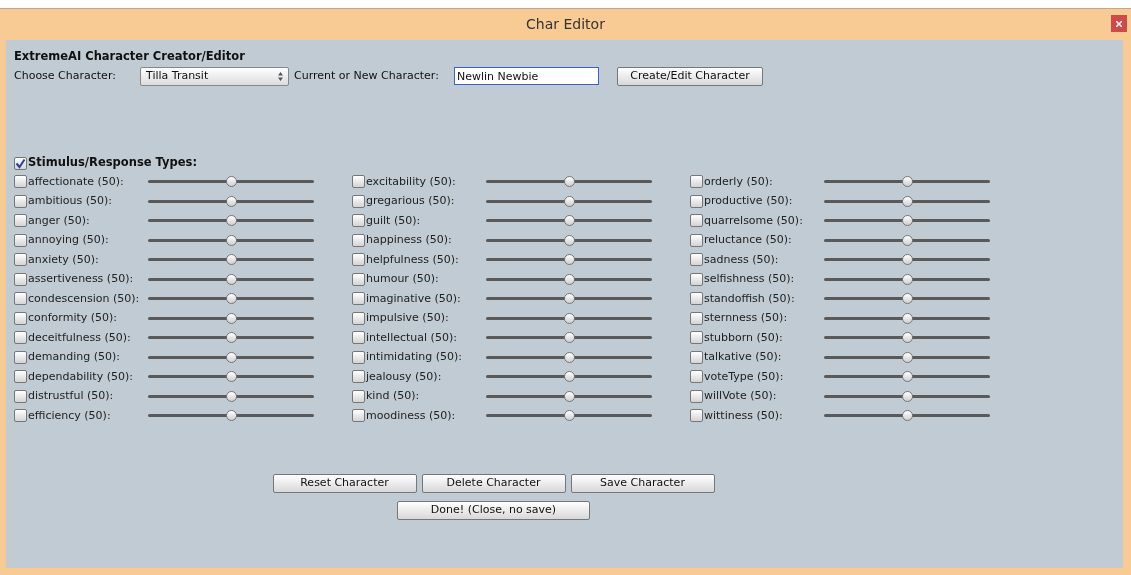 Image resolution: width=1131 pixels, height=575 pixels. What do you see at coordinates (344, 483) in the screenshot?
I see `action-button: Reset Character` at bounding box center [344, 483].